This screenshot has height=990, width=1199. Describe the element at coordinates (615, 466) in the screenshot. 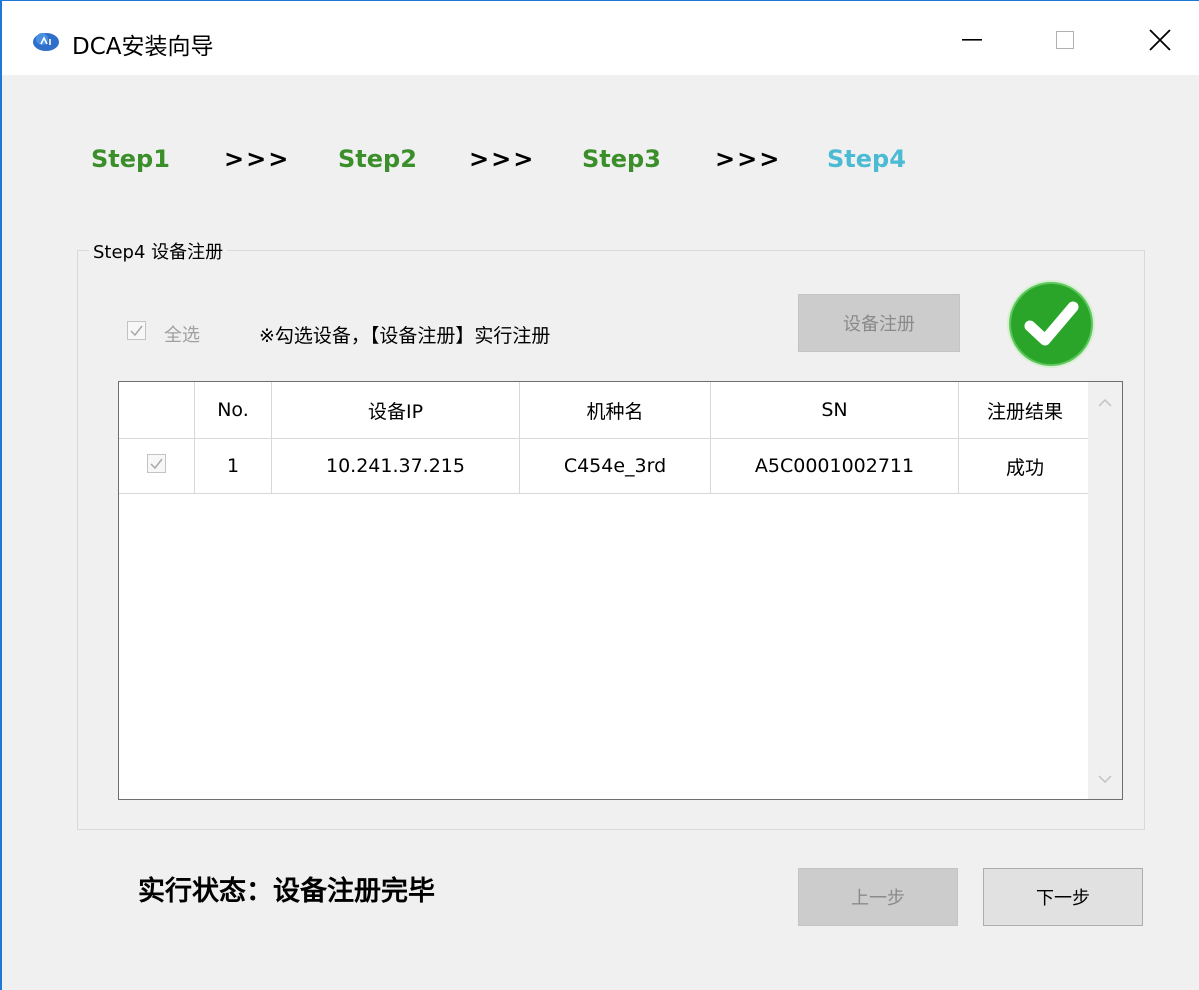

I see `cell-model: C454e_3rd` at that location.